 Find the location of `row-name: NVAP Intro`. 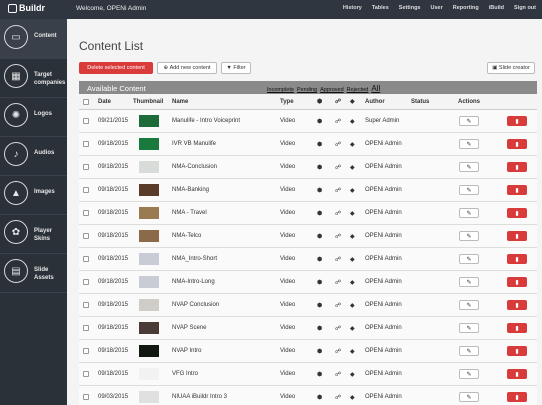

row-name: NVAP Intro is located at coordinates (186, 351).